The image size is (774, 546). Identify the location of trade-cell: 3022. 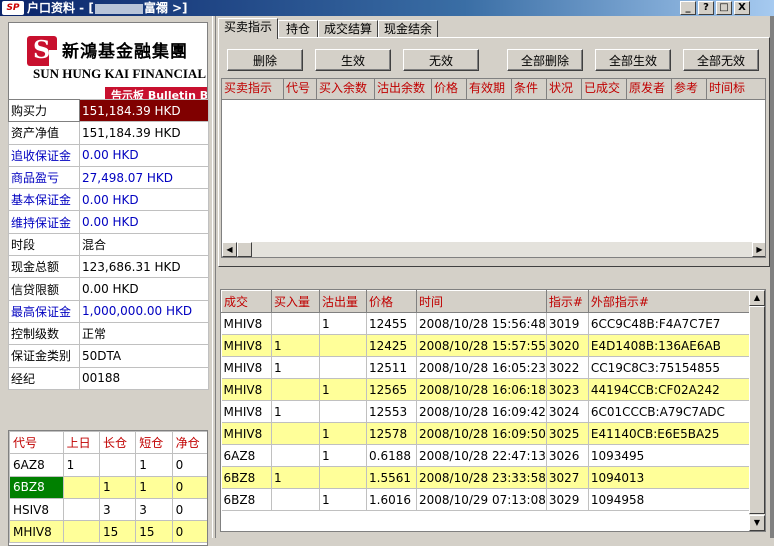
(567, 367).